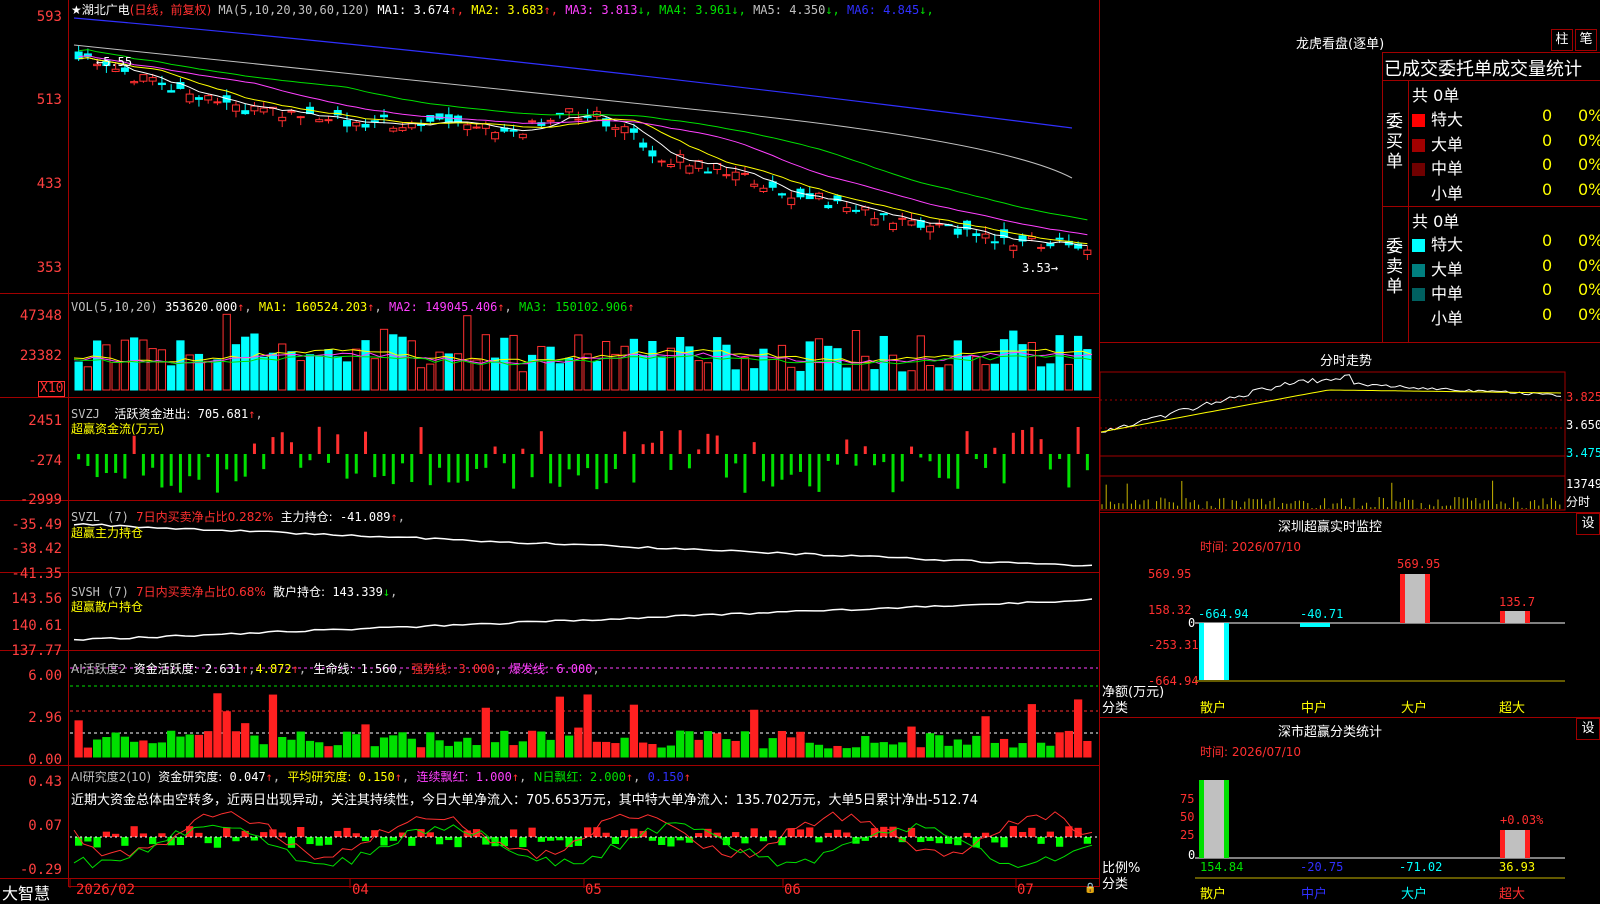 The height and width of the screenshot is (904, 1600). I want to click on monitor-top-line, so click(1350, 512).